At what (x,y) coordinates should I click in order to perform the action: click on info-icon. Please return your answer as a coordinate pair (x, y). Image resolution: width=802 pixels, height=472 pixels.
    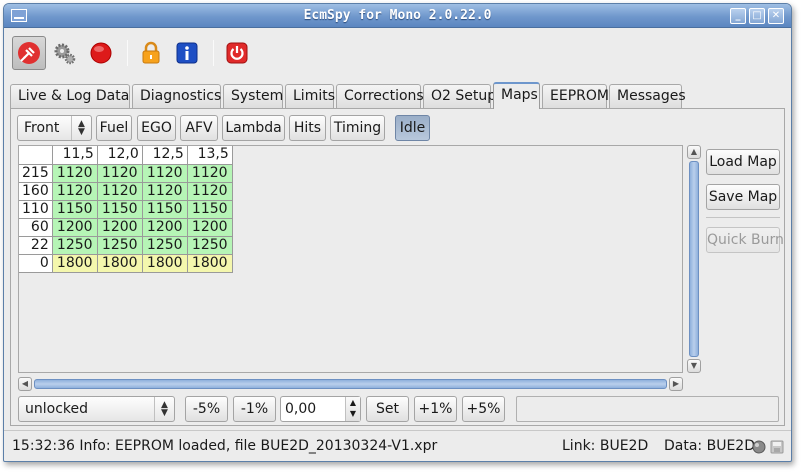
    Looking at the image, I should click on (187, 53).